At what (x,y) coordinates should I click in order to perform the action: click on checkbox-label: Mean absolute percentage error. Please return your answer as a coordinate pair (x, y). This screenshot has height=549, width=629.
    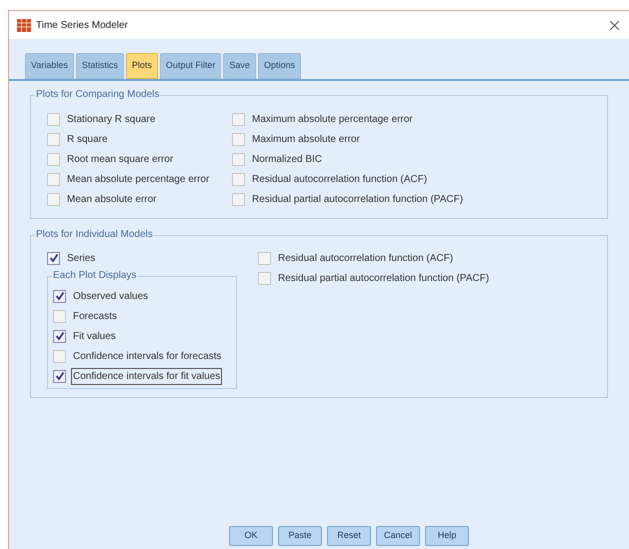
    Looking at the image, I should click on (138, 179).